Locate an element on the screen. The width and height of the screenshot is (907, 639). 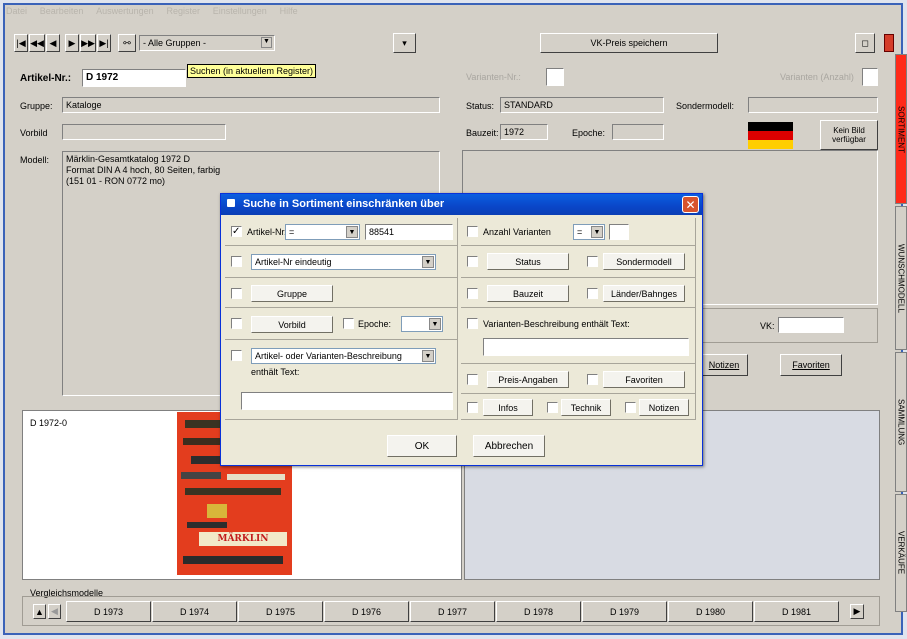
vorbild-label: Vorbild is located at coordinates (34, 133).